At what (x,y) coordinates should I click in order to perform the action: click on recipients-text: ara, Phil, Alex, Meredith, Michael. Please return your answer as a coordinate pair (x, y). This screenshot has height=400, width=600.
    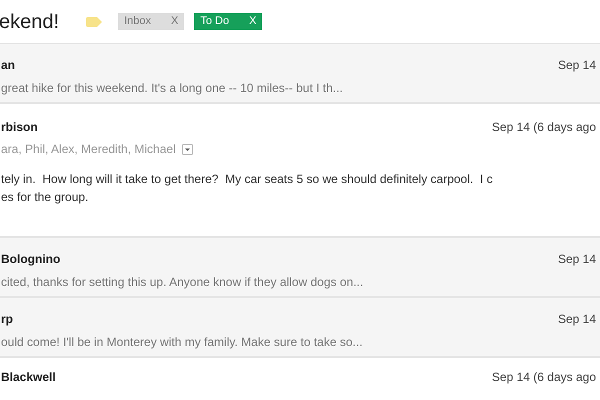
    Looking at the image, I should click on (88, 149).